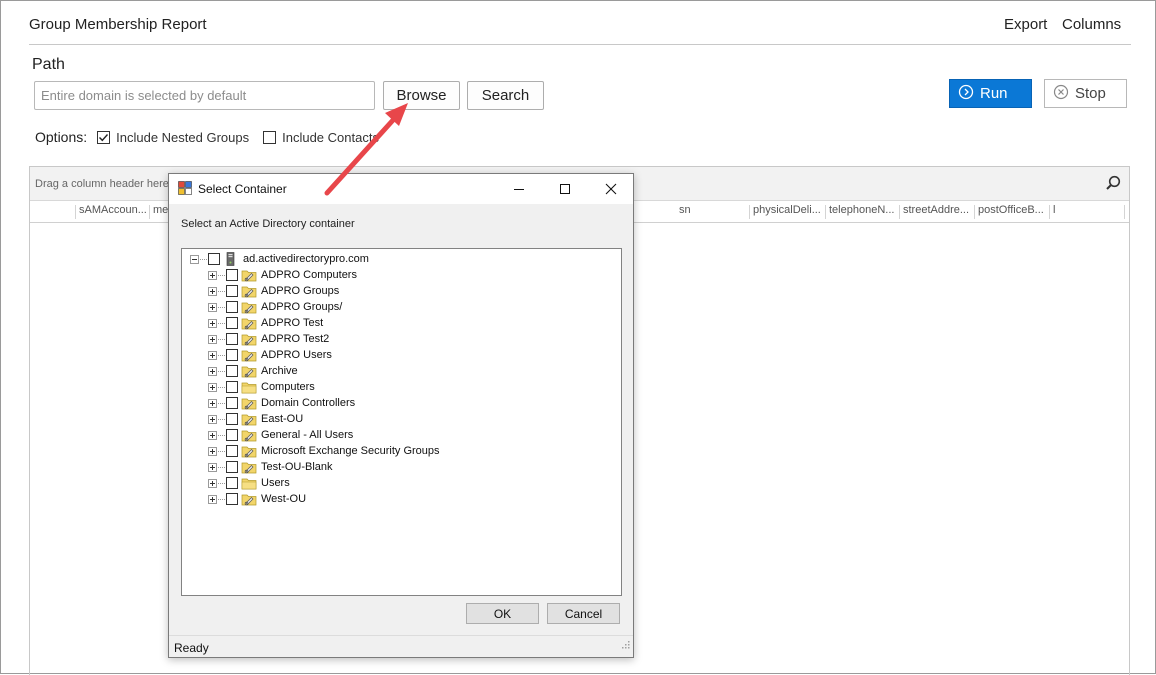  Describe the element at coordinates (270, 137) in the screenshot. I see `include-contacts-checkbox` at that location.